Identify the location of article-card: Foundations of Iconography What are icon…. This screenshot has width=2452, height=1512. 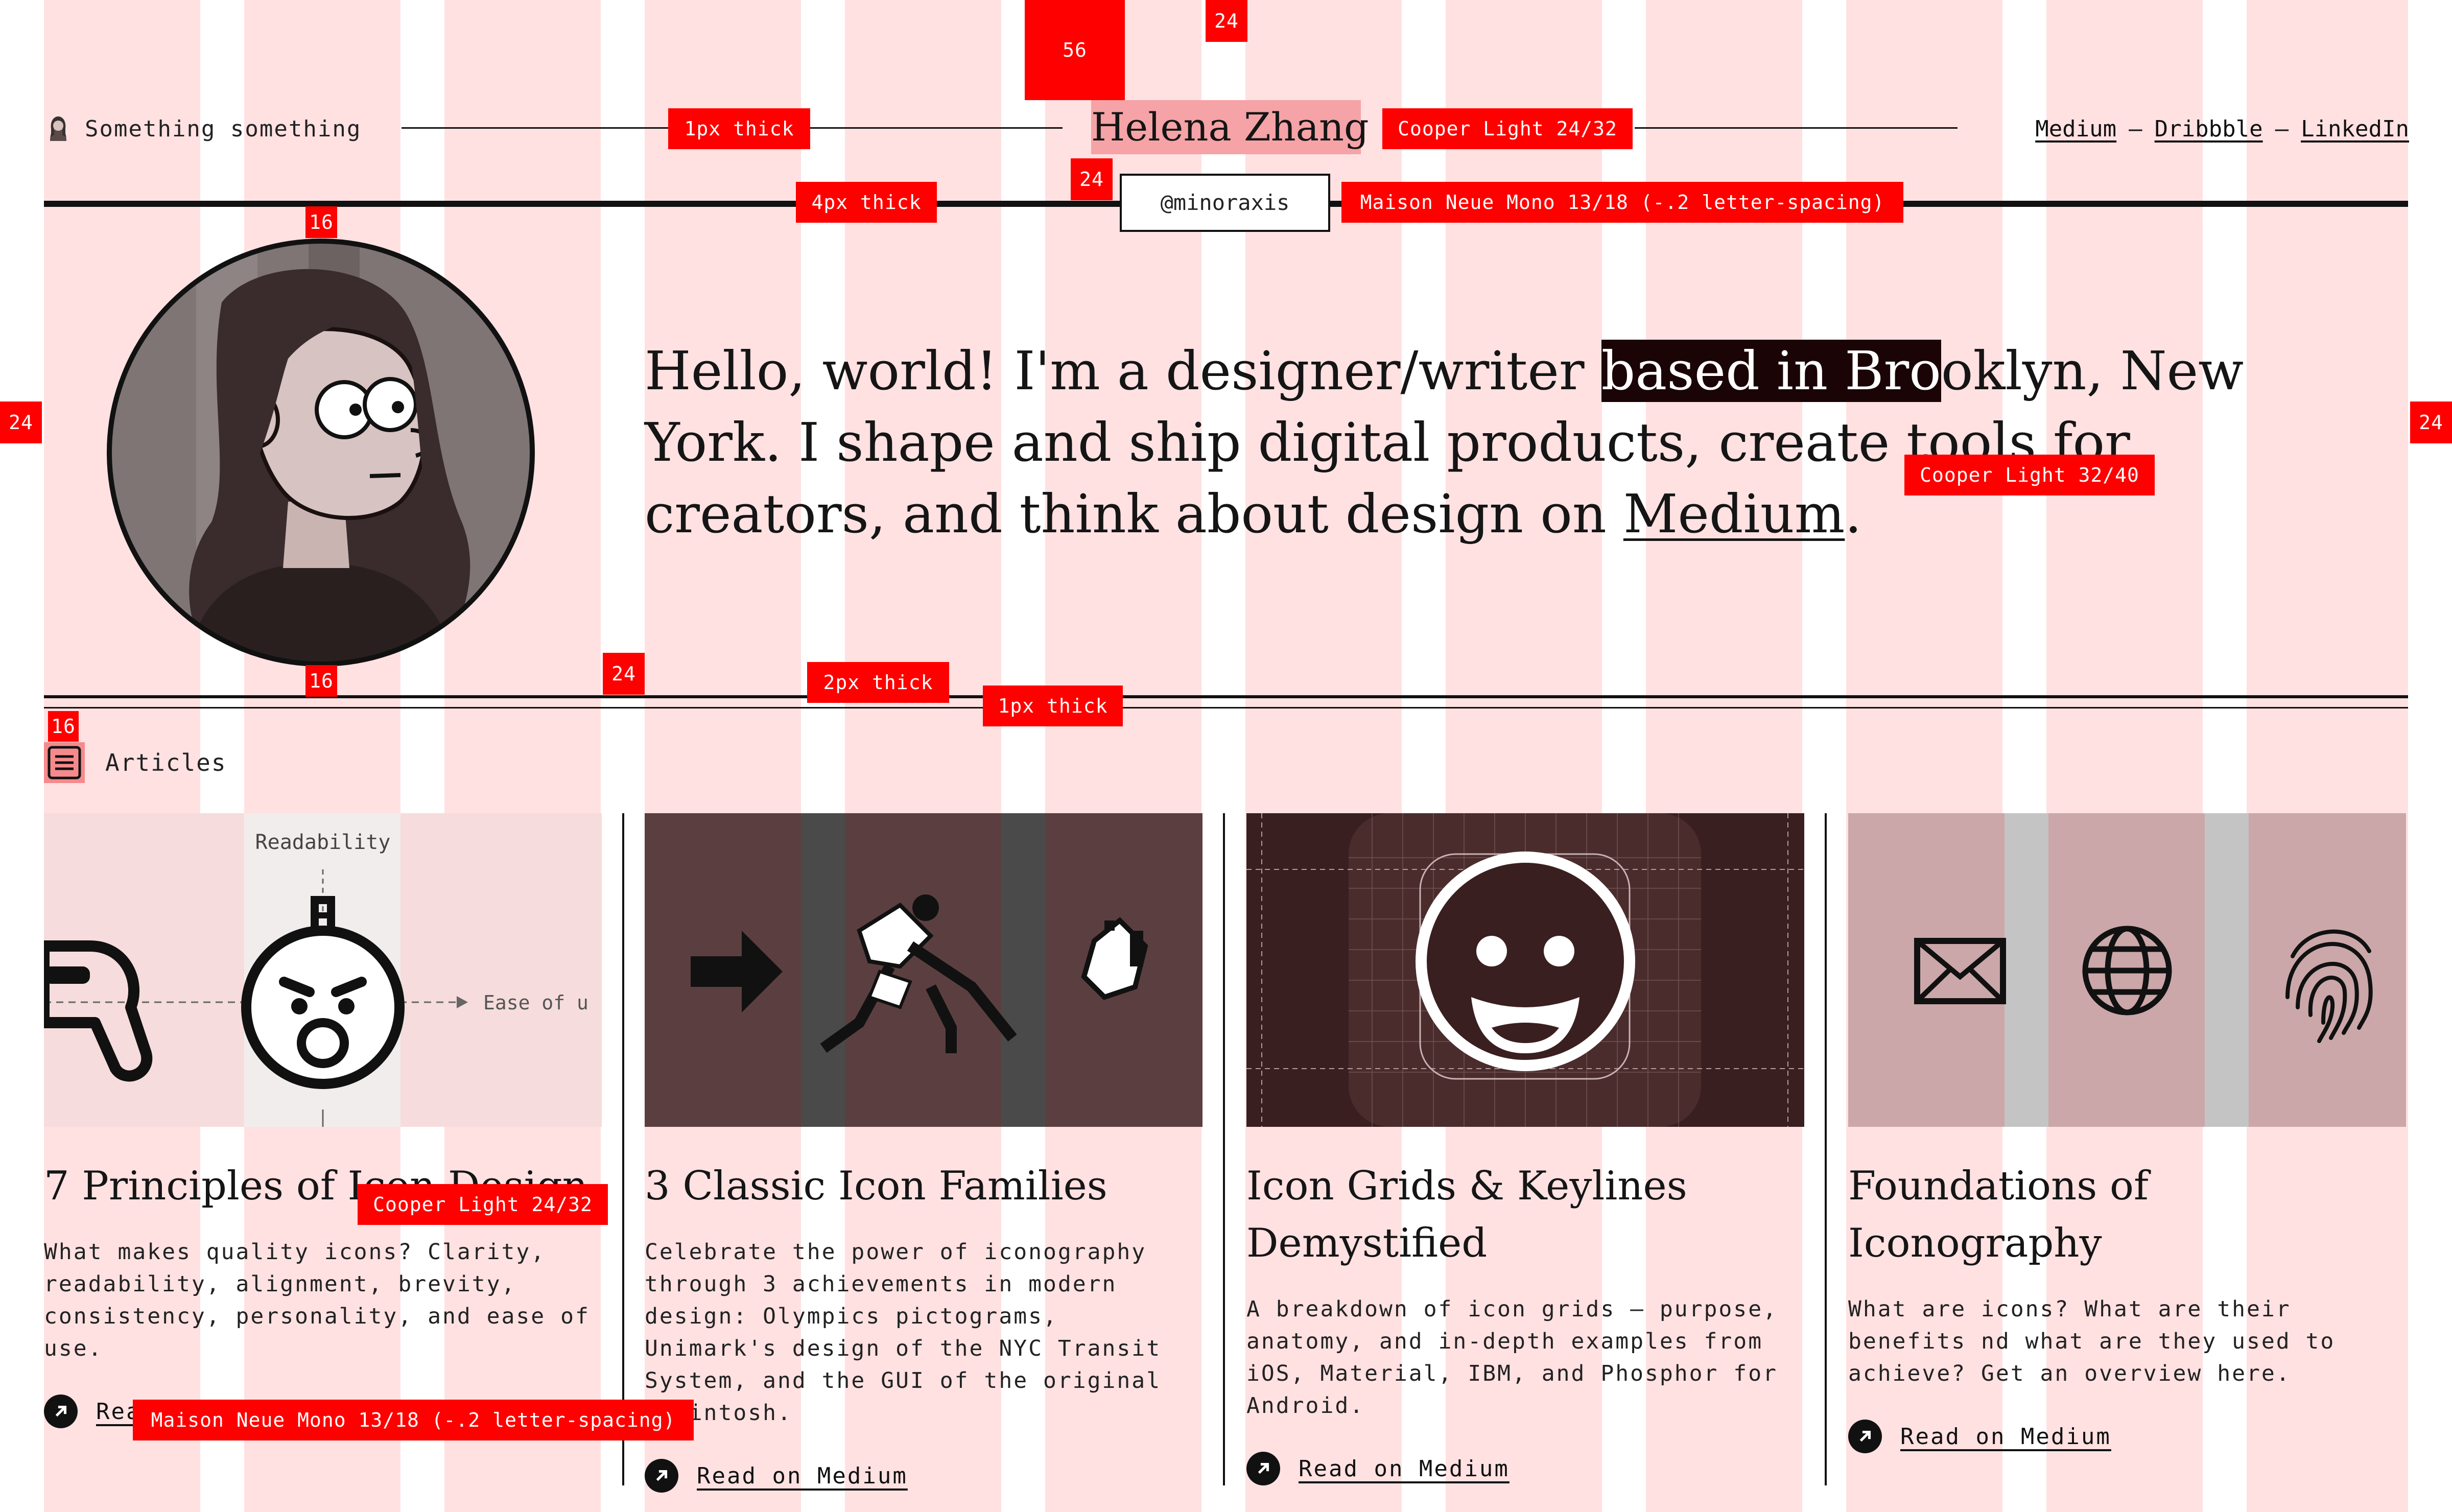
(2127, 1133).